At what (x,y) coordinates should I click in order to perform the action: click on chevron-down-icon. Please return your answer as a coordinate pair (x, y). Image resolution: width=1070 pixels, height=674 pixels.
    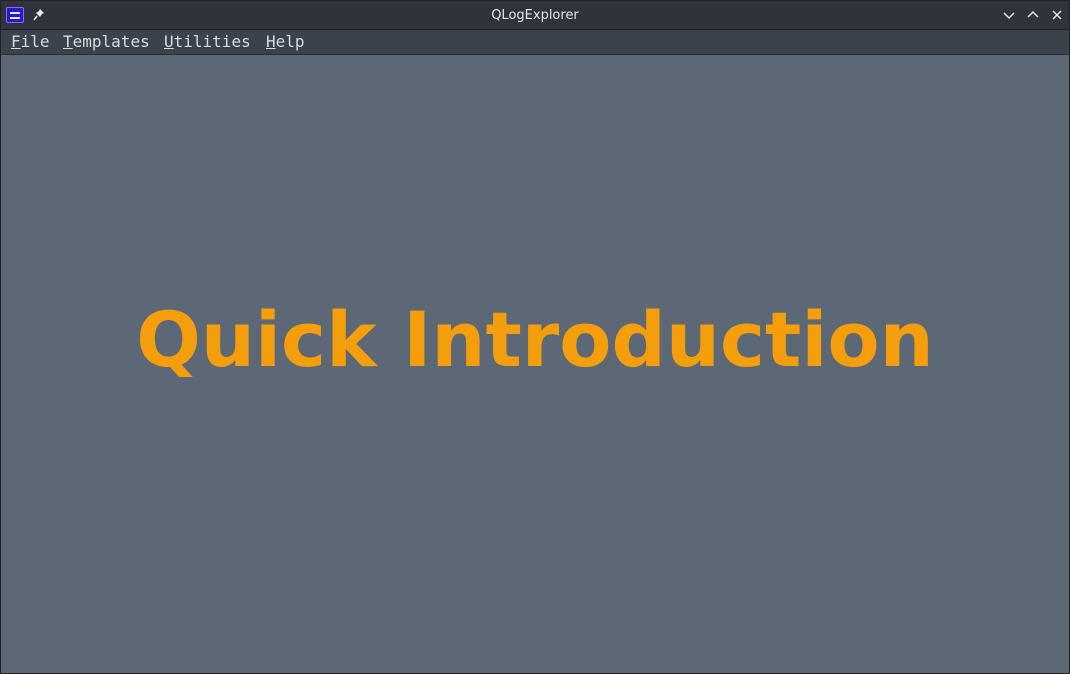
    Looking at the image, I should click on (1009, 15).